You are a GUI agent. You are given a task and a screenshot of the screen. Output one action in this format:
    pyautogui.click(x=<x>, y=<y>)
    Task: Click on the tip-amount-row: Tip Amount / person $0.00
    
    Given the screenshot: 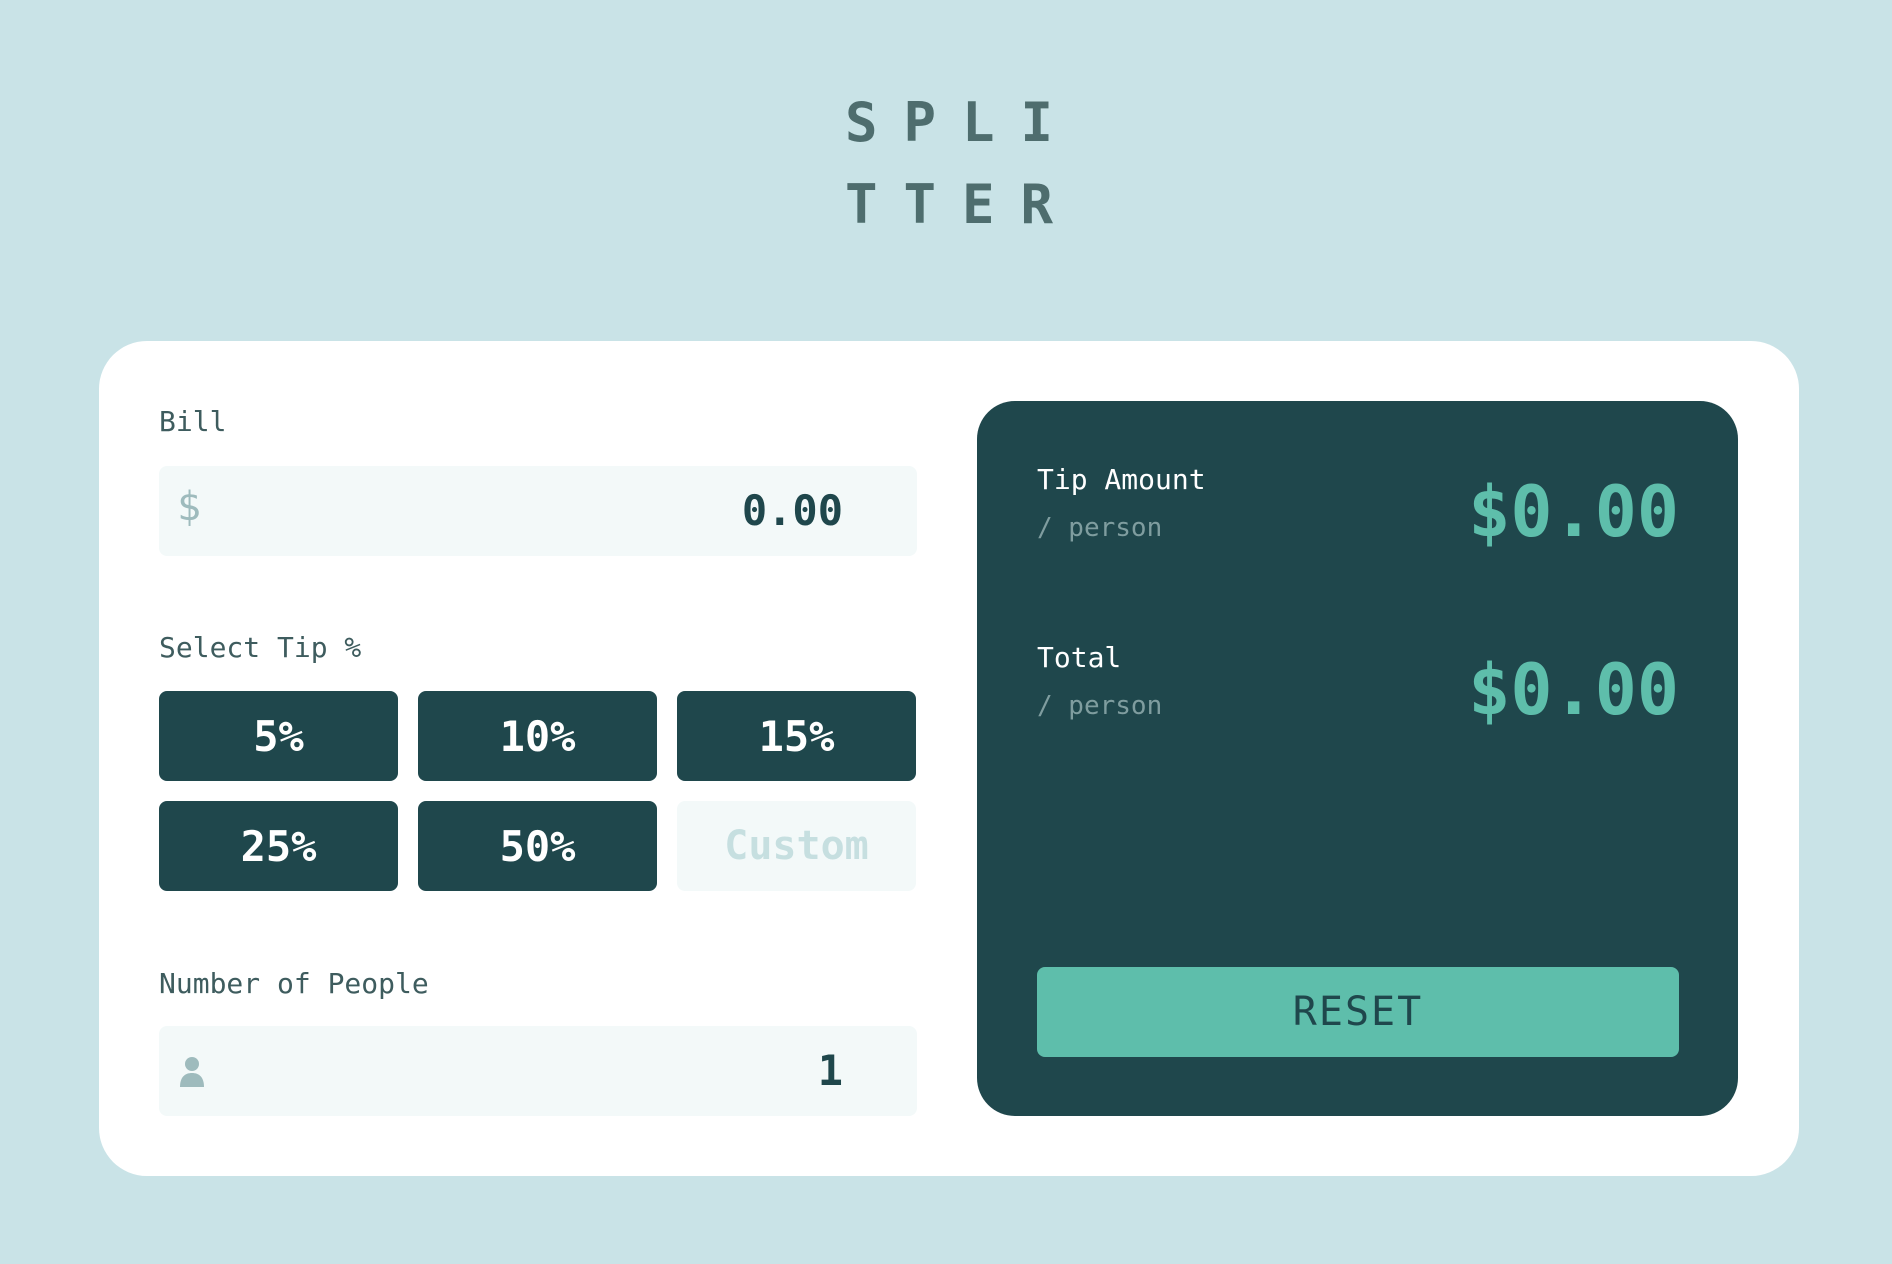 What is the action you would take?
    pyautogui.click(x=1358, y=518)
    